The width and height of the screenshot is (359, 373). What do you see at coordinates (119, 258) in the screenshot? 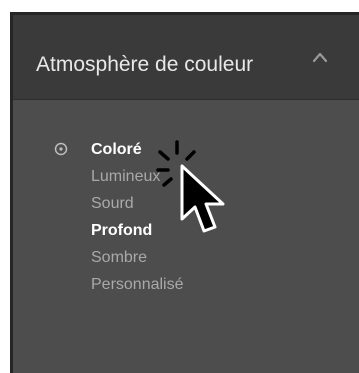
I see `option-sombre: Sombre` at bounding box center [119, 258].